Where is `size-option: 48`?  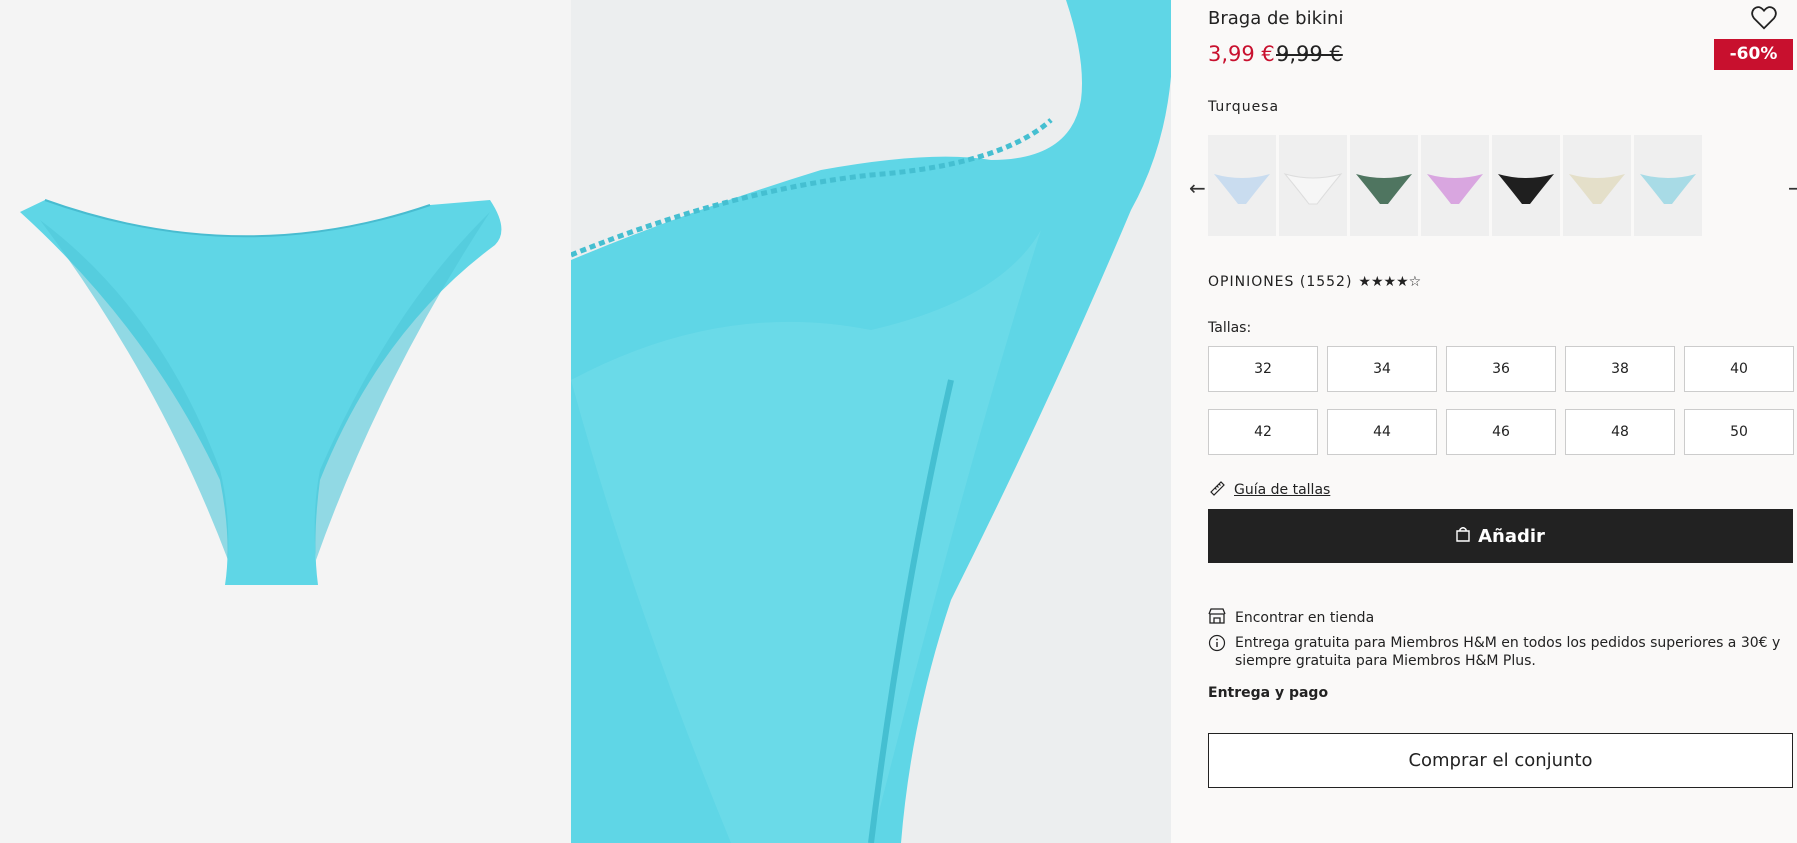 size-option: 48 is located at coordinates (1620, 432).